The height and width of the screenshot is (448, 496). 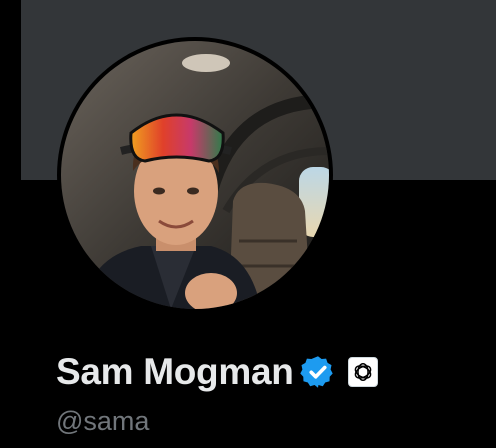 I want to click on name-row: Sam Mogman, so click(x=217, y=372).